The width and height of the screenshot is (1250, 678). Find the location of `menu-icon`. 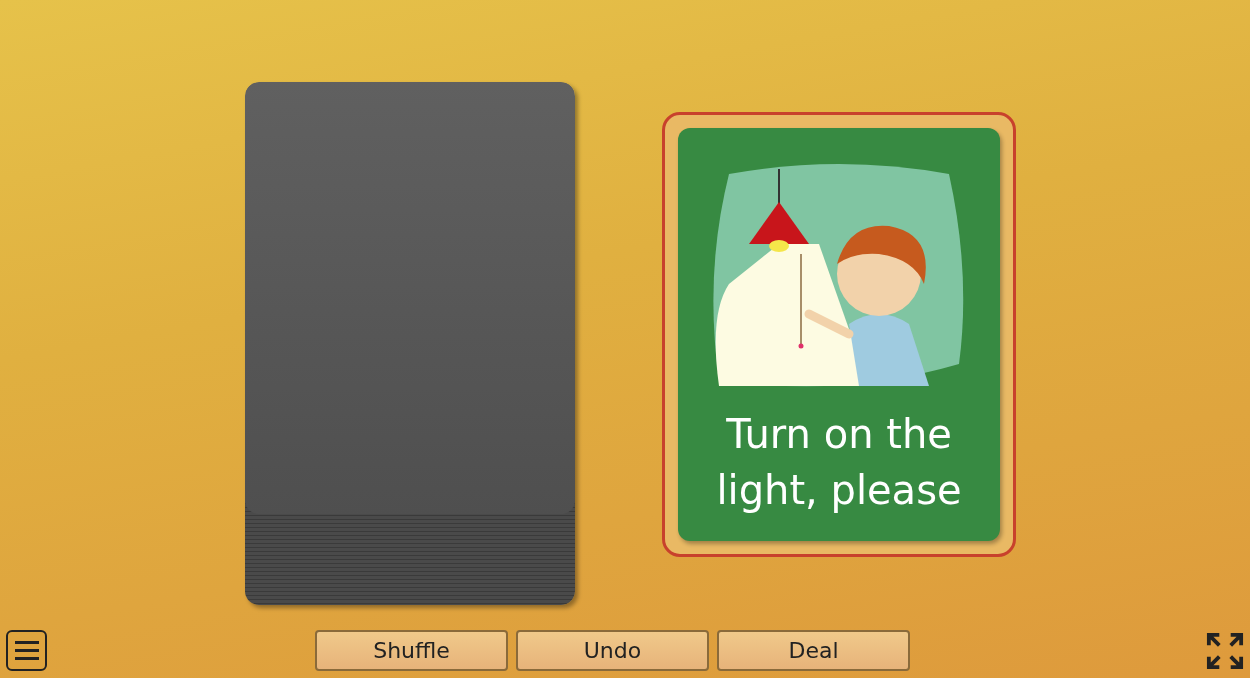

menu-icon is located at coordinates (26, 650).